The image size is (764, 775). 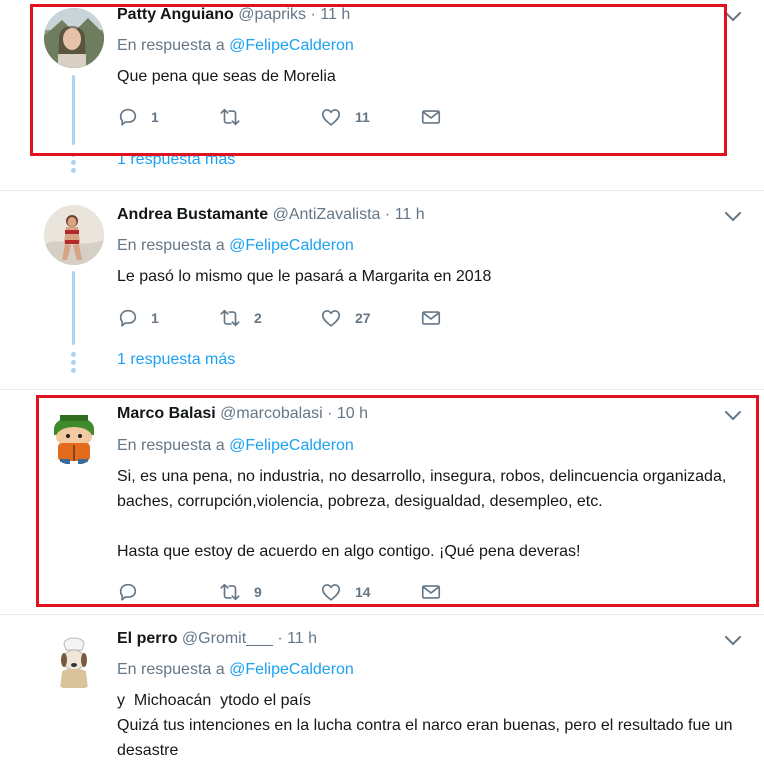 What do you see at coordinates (345, 318) in the screenshot?
I see `like-button: 27` at bounding box center [345, 318].